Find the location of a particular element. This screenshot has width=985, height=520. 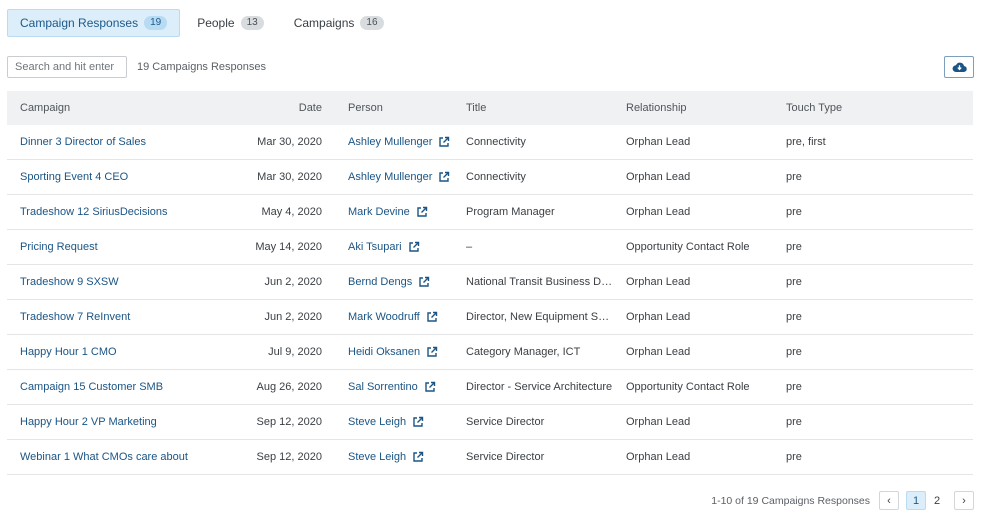

title-cell: Category Manager, ICT is located at coordinates (523, 352).